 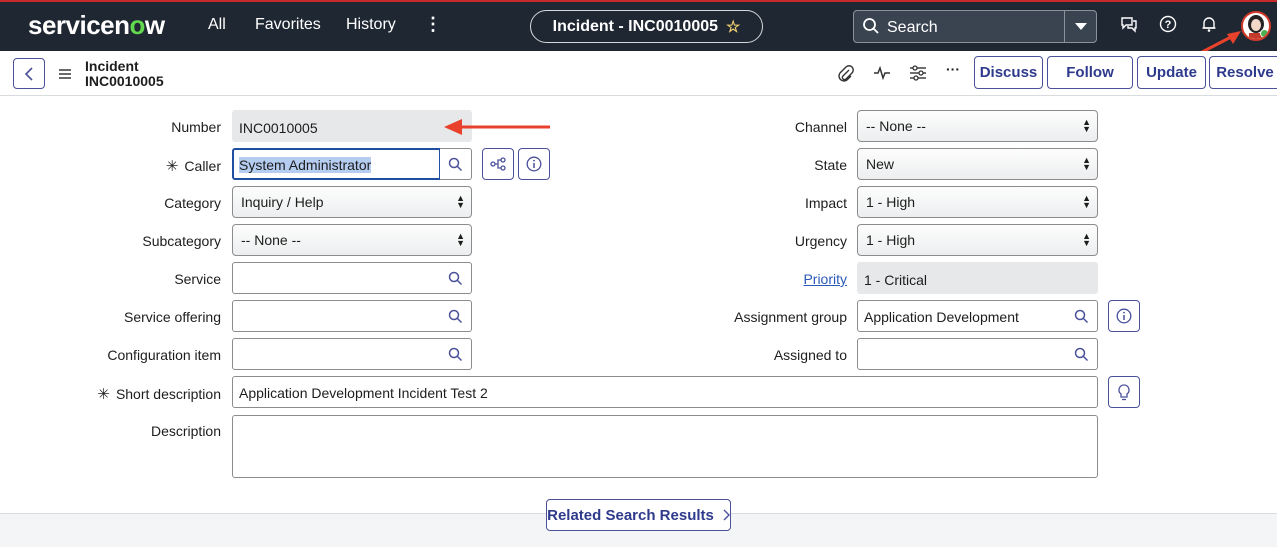 I want to click on record-title: Incident INC0010005, so click(x=124, y=74).